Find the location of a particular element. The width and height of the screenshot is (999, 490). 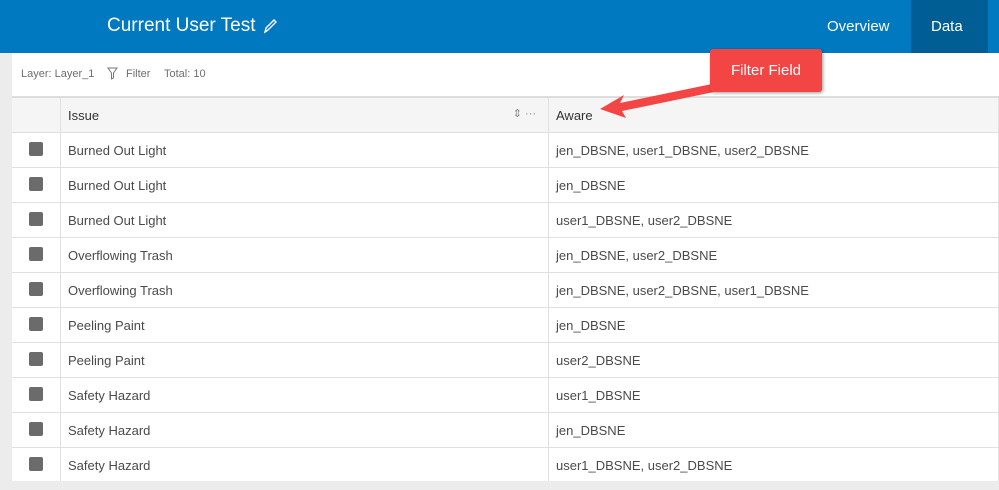

left-gutter is located at coordinates (6, 271).